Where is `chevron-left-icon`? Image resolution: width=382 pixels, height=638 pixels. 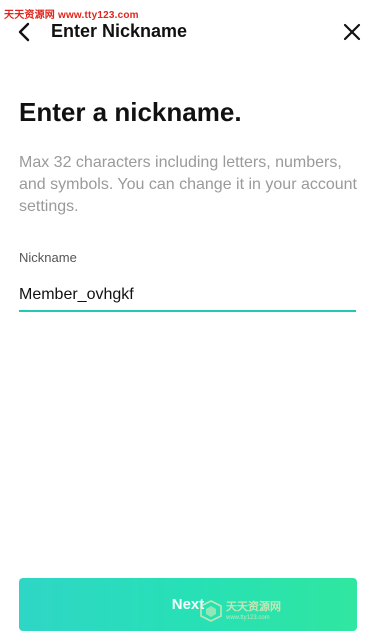
chevron-left-icon is located at coordinates (24, 32).